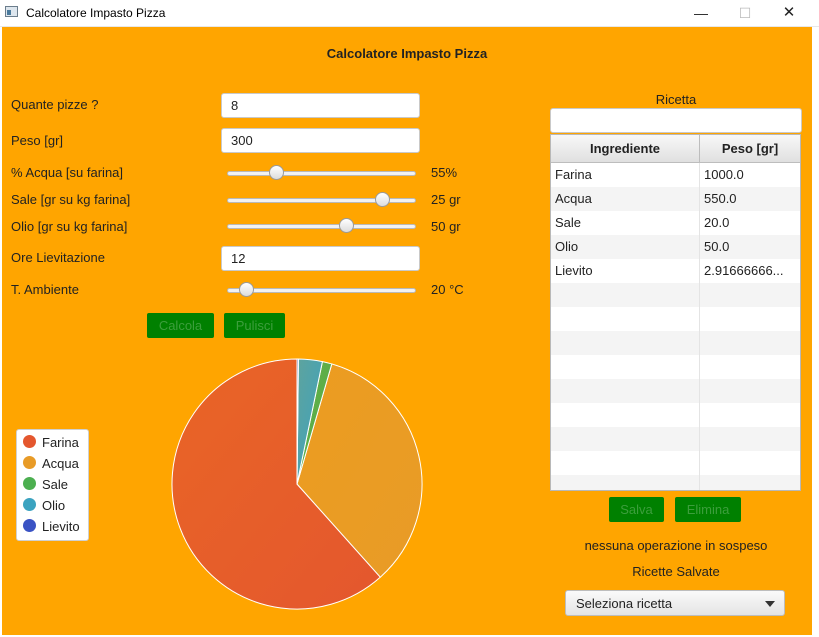  I want to click on column-header-peso: Peso [gr], so click(750, 148).